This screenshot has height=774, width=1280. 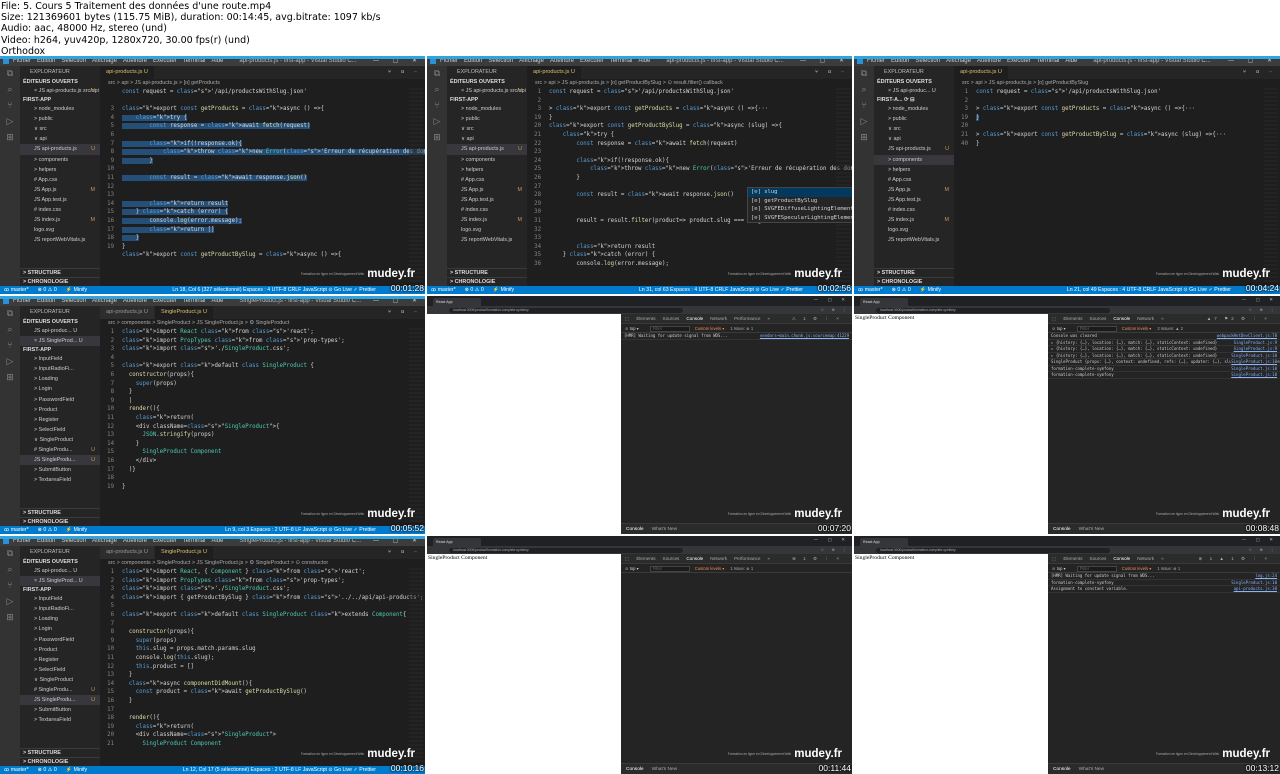 I want to click on file-tree-item: JS App.js M, so click(x=60, y=190).